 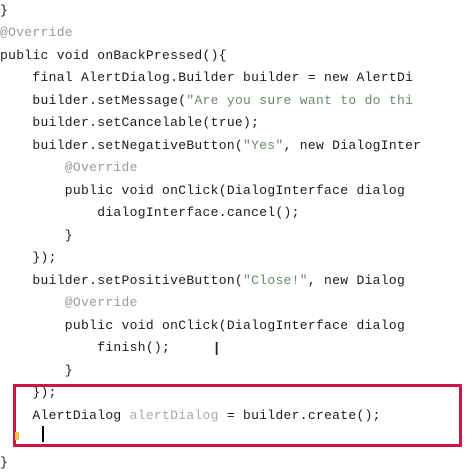 What do you see at coordinates (217, 349) in the screenshot?
I see `ibeam-cursor-icon: I` at bounding box center [217, 349].